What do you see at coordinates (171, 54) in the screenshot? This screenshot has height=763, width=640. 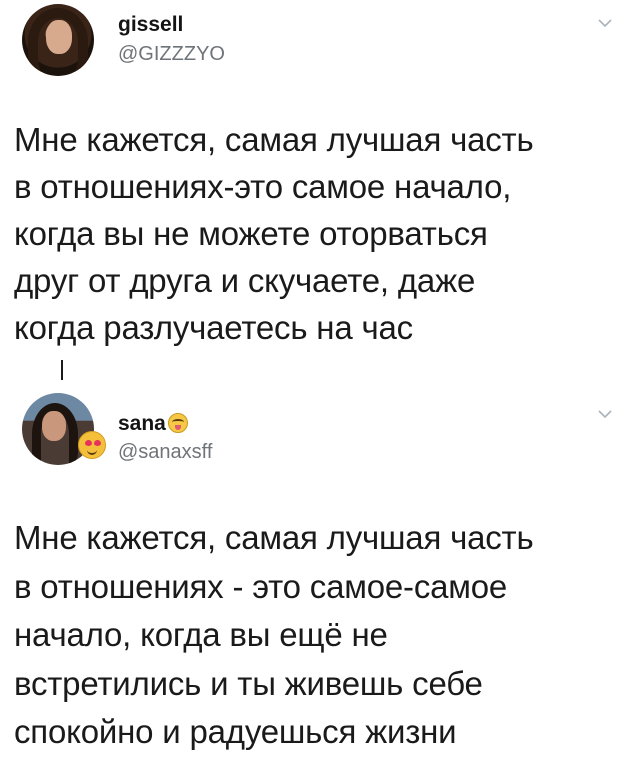 I see `user-handle: @GIZZZYO` at bounding box center [171, 54].